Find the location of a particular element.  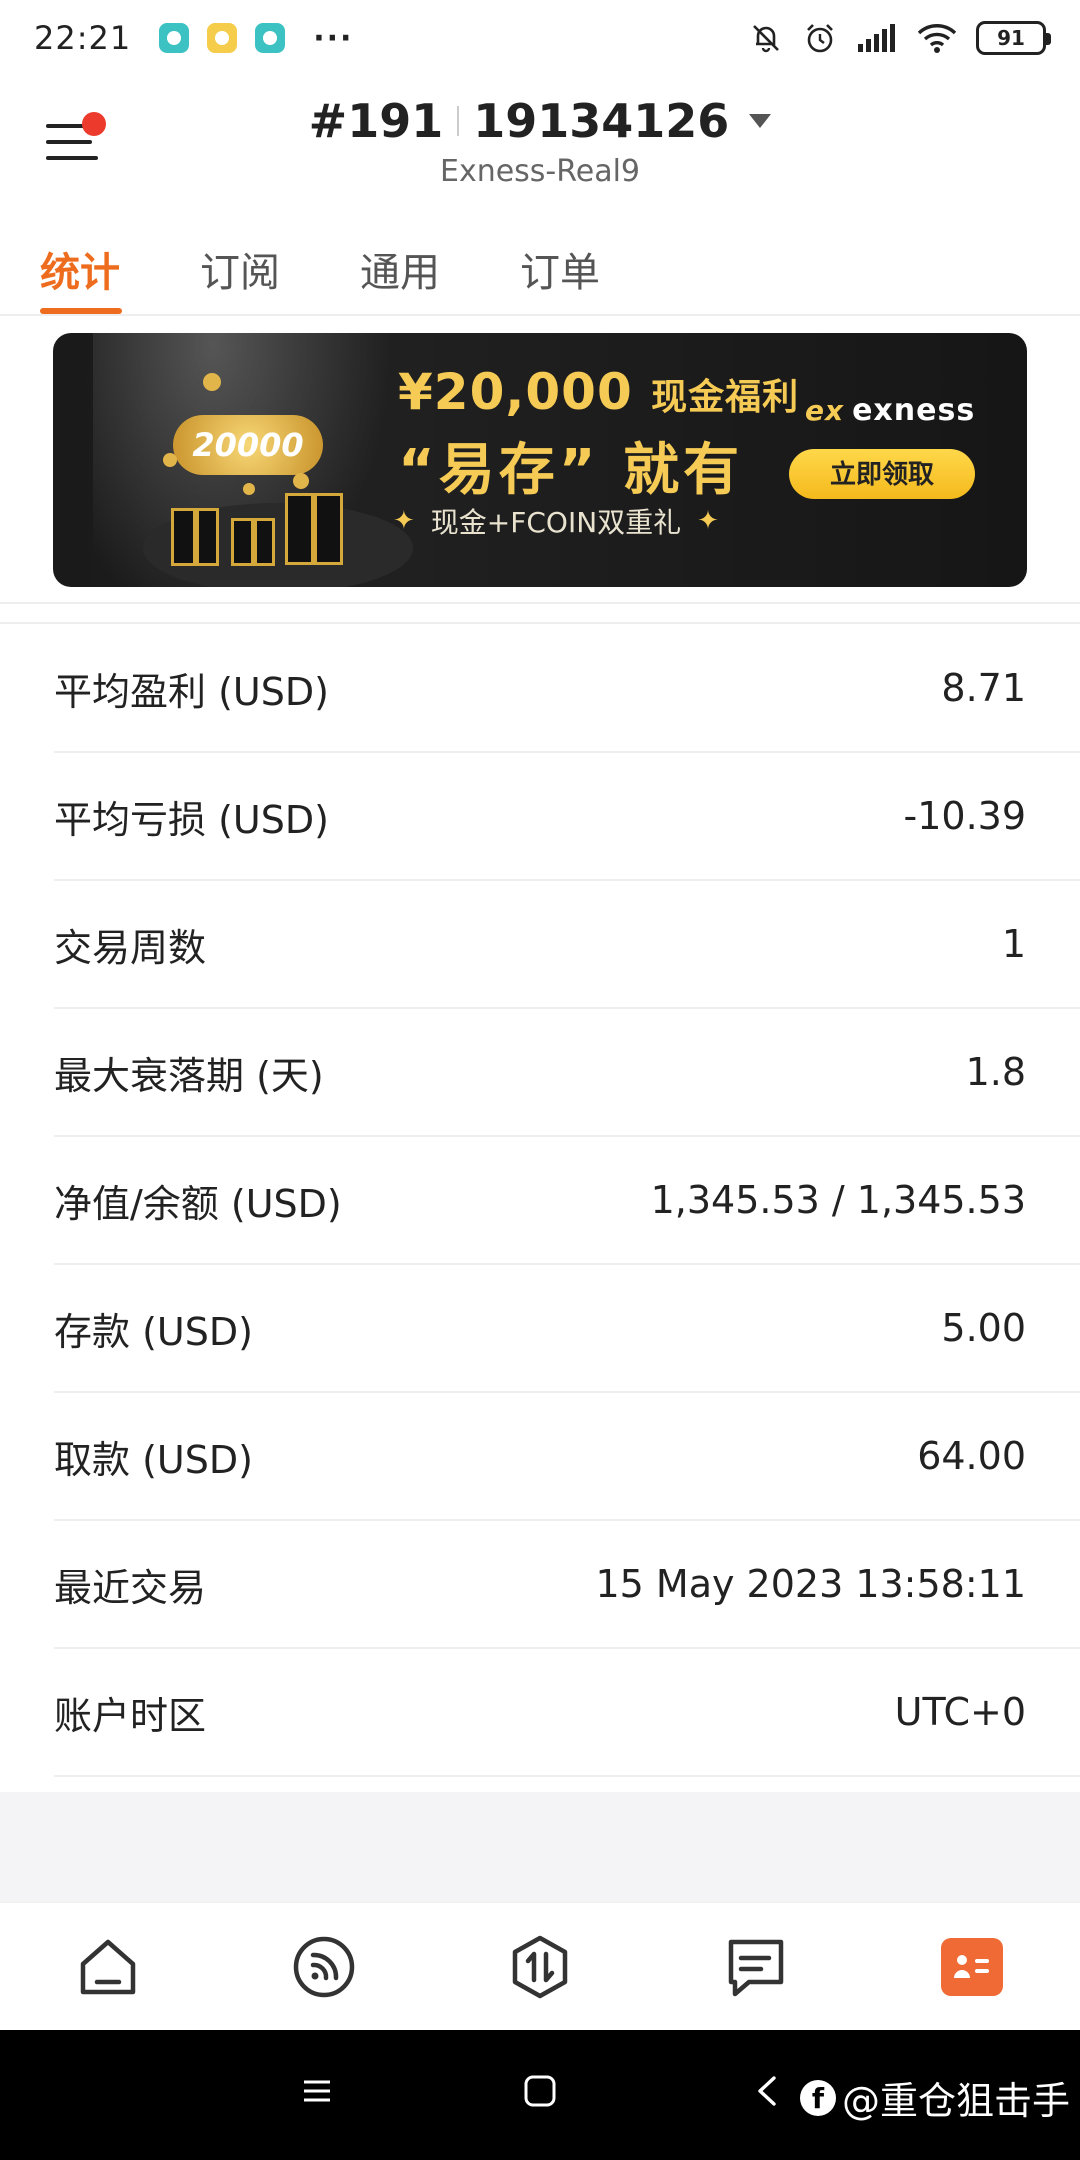

stat-label: 存款 (USD) is located at coordinates (153, 1331).